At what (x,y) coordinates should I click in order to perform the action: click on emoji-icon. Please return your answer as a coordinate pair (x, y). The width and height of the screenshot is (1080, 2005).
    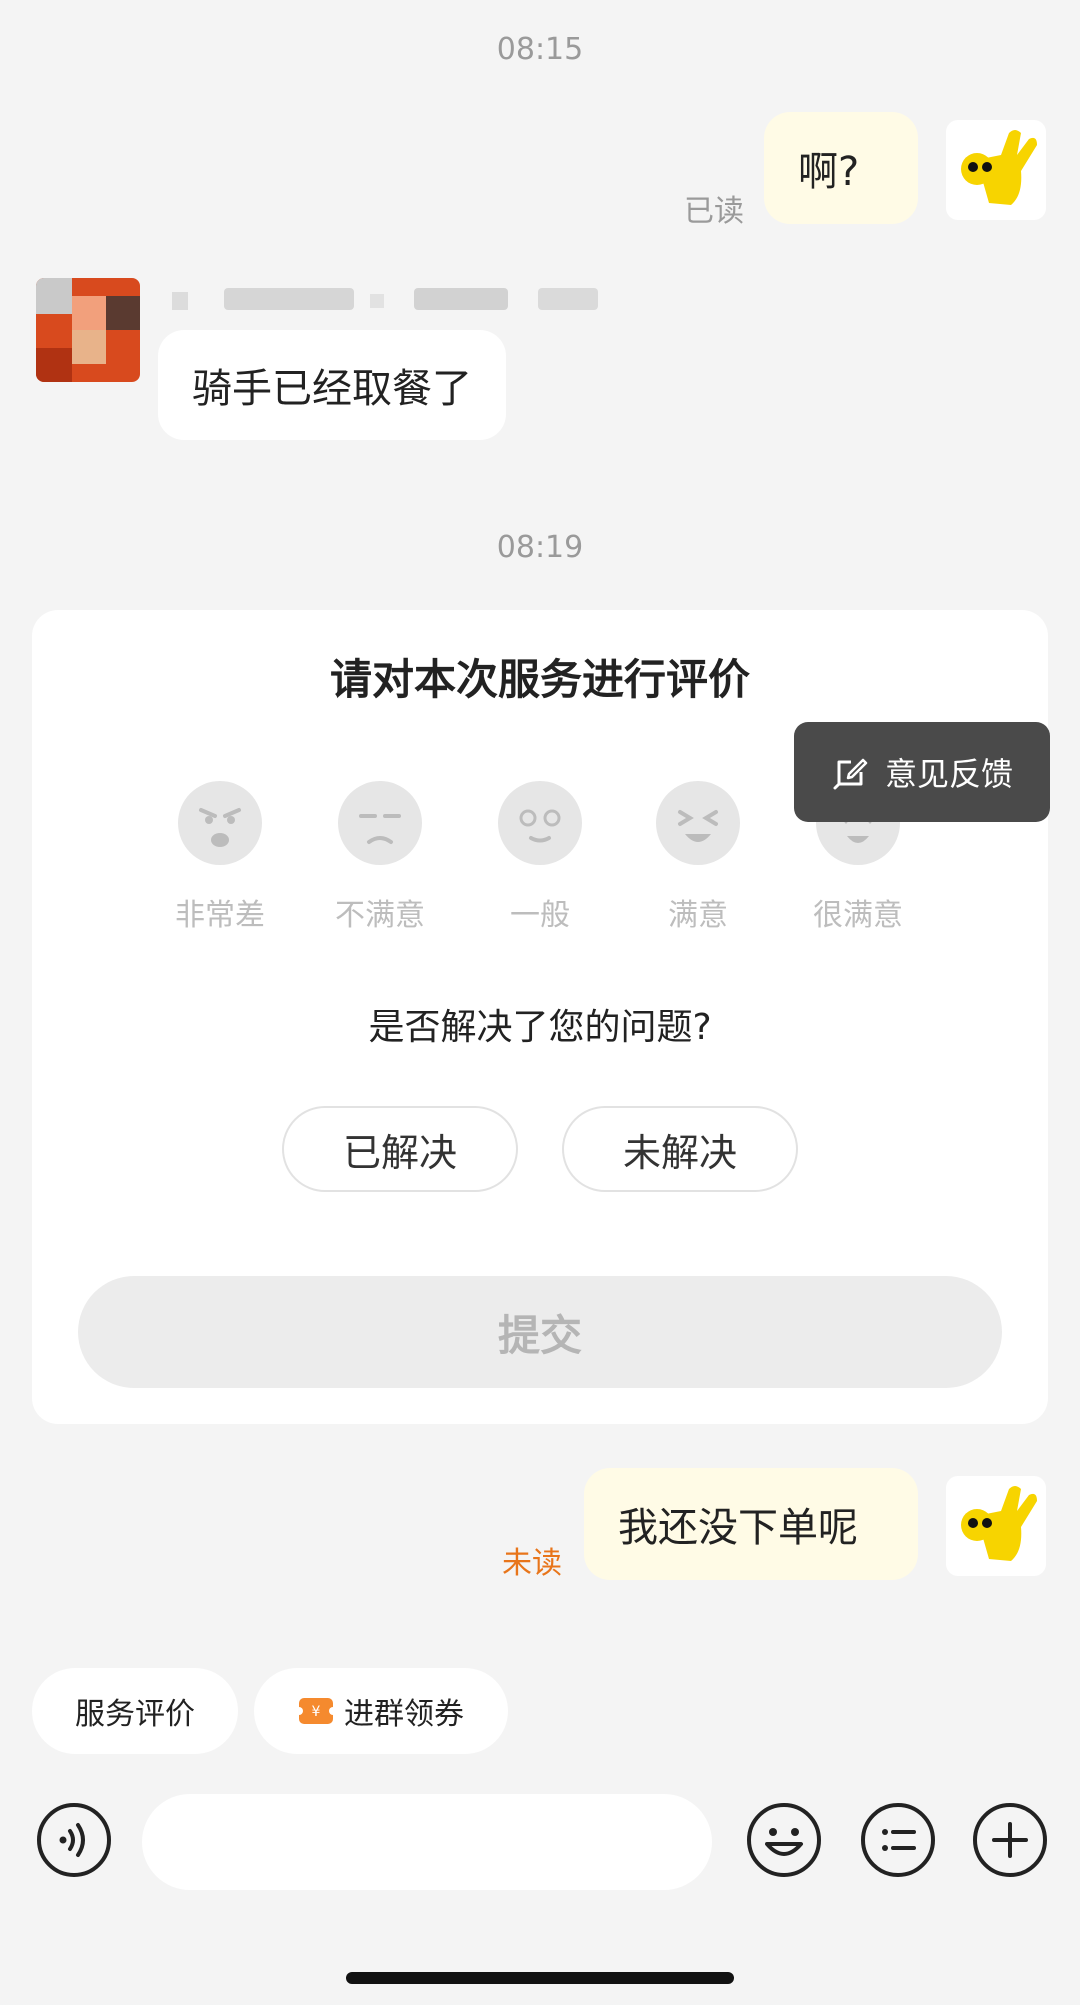
    Looking at the image, I should click on (784, 1840).